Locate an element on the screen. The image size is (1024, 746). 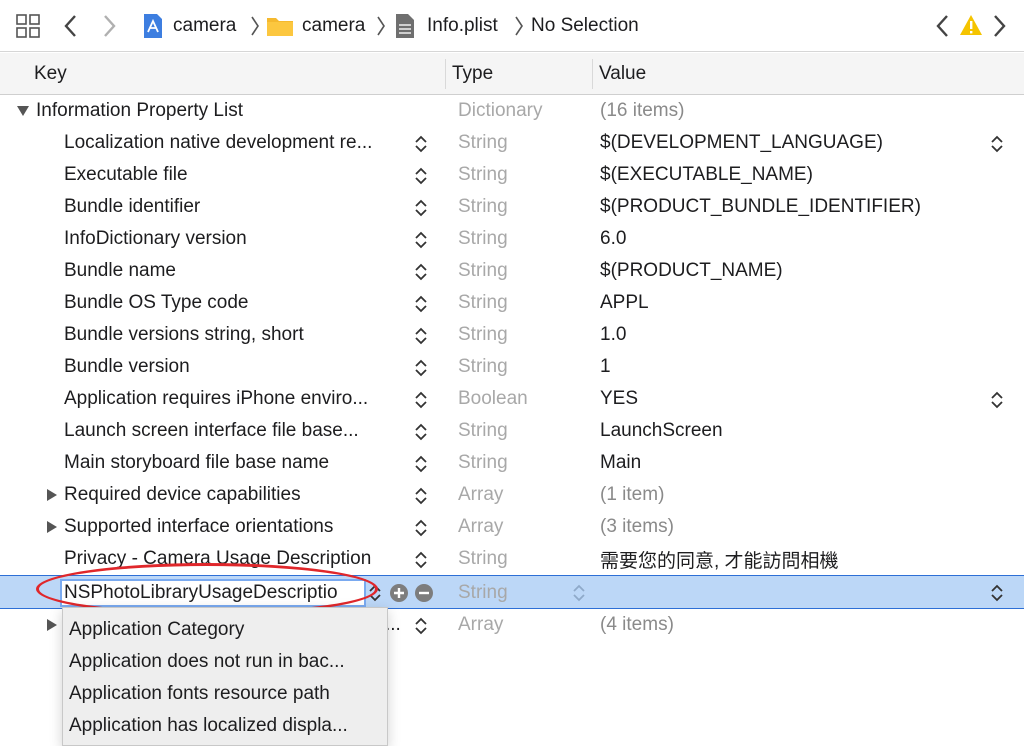
table-header: Key Type Value is located at coordinates (512, 74).